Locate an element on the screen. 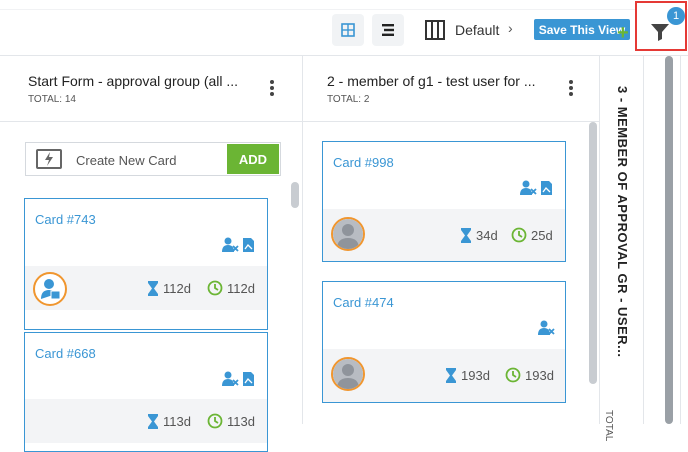 The width and height of the screenshot is (688, 452). add-column-icon: + is located at coordinates (623, 33).